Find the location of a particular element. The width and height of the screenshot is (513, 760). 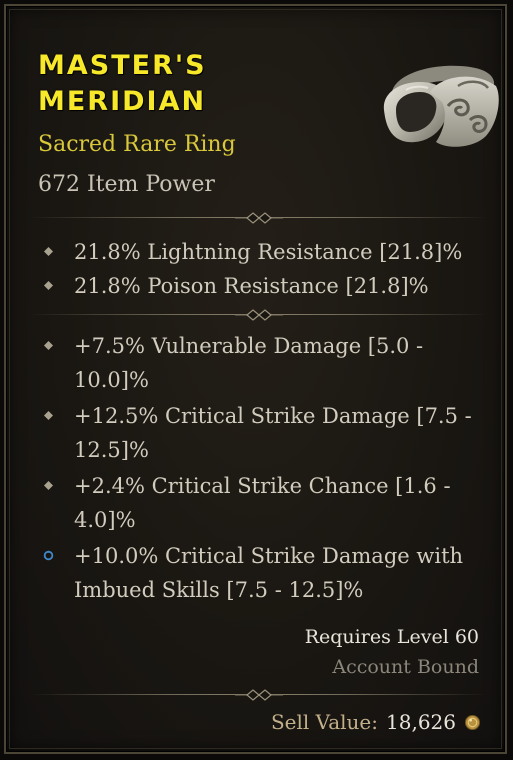

item-name-line2: MERIDIAN is located at coordinates (122, 101).